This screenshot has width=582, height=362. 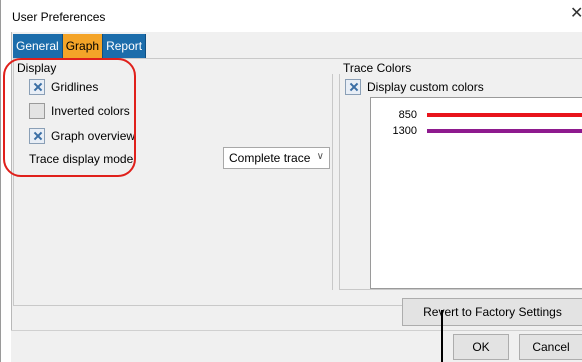 I want to click on custom-colors-row: Display custom colors, so click(x=414, y=87).